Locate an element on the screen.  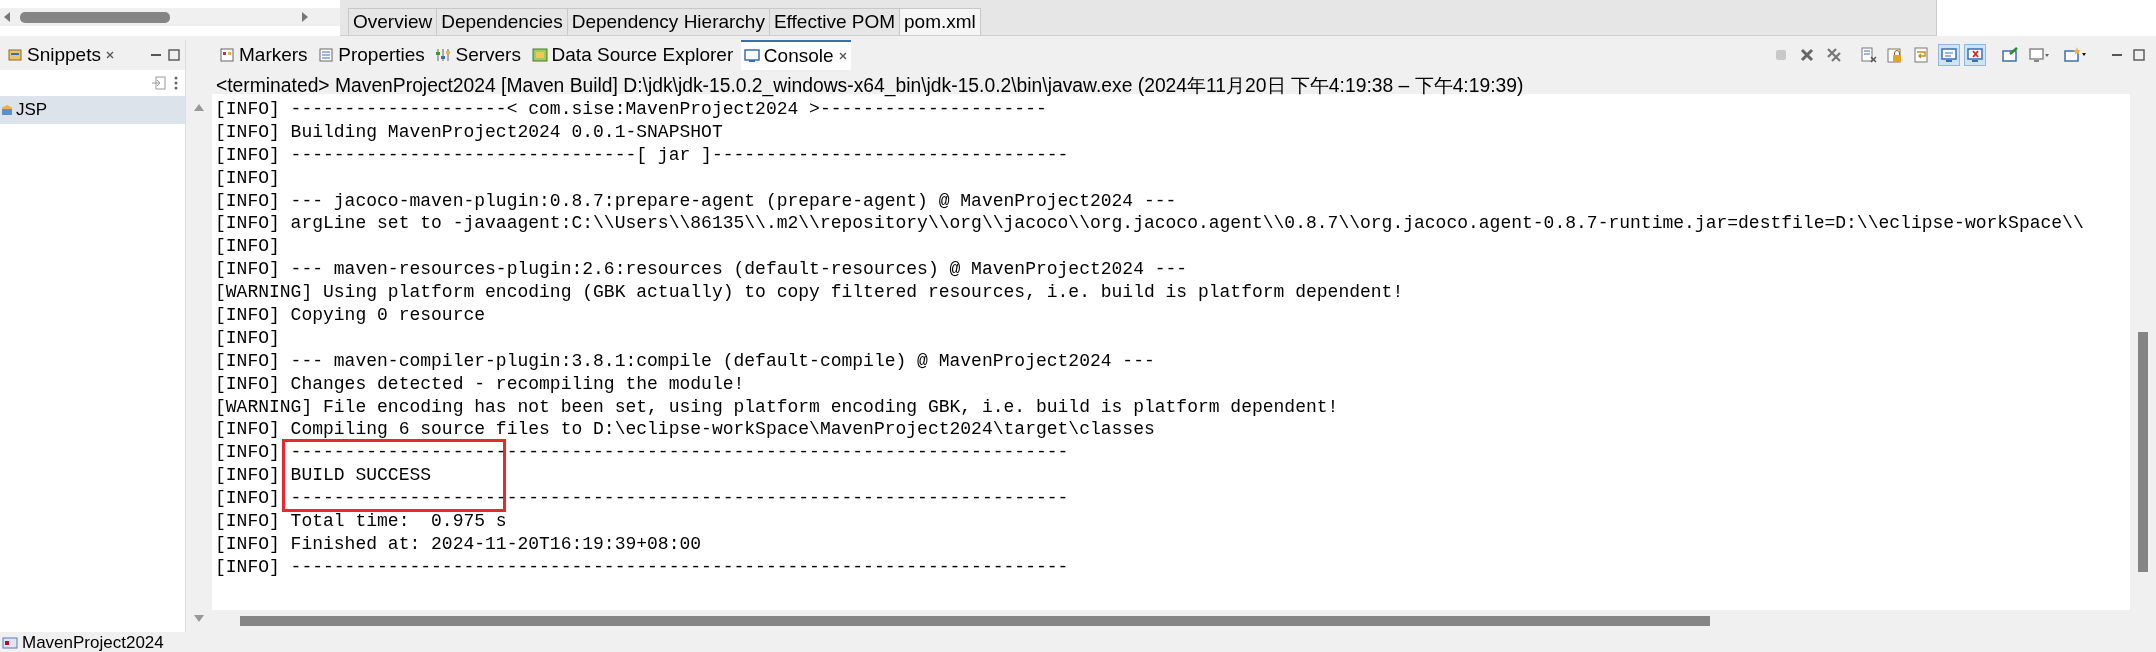
clear-console-icon is located at coordinates (1868, 55).